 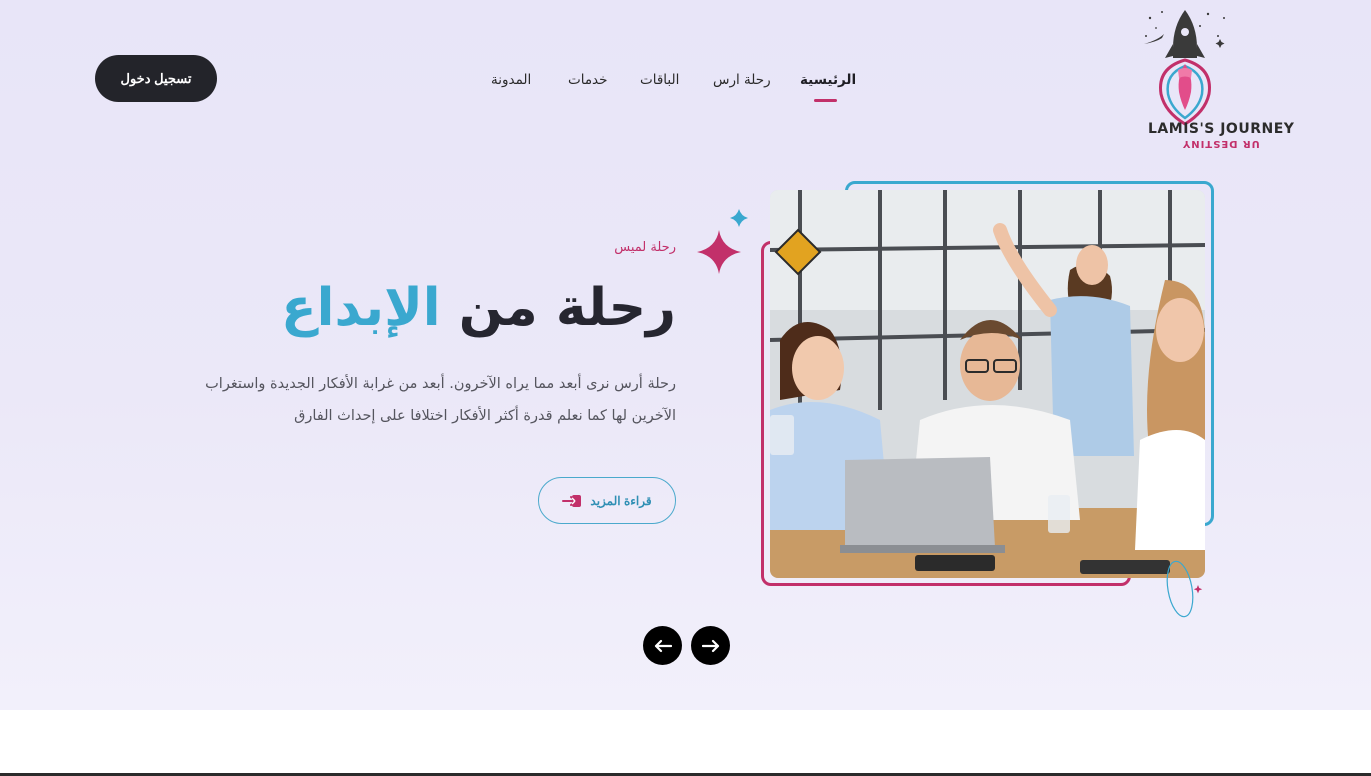 What do you see at coordinates (621, 500) in the screenshot?
I see `read-more-label: قراءة المزيد` at bounding box center [621, 500].